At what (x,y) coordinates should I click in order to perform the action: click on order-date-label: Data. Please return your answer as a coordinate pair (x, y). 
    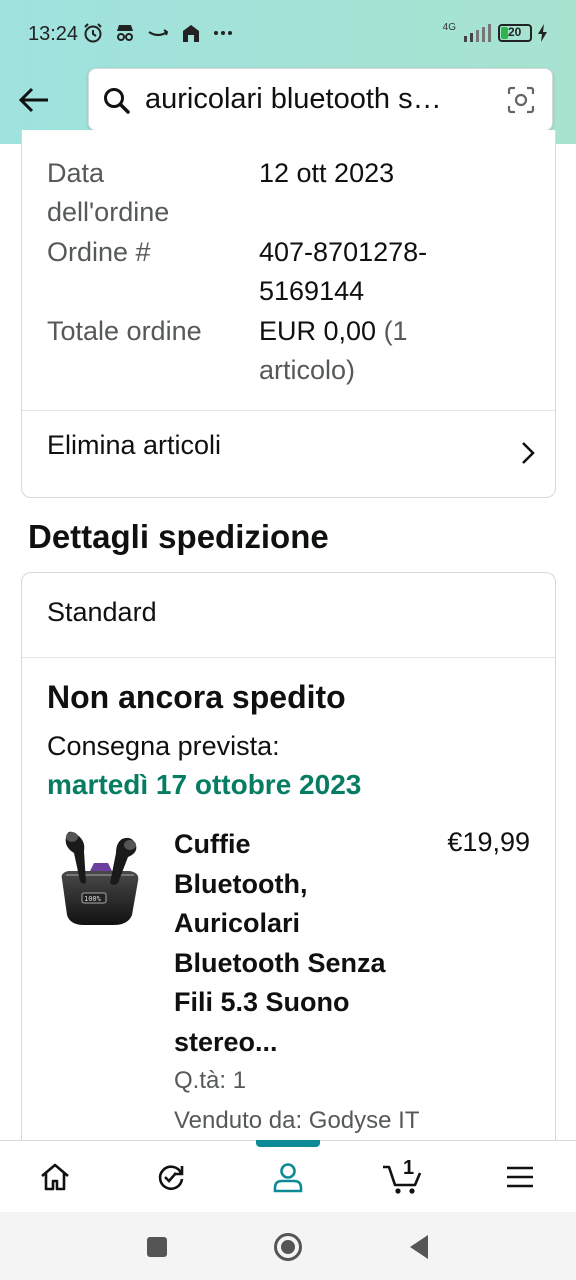
    Looking at the image, I should click on (76, 173).